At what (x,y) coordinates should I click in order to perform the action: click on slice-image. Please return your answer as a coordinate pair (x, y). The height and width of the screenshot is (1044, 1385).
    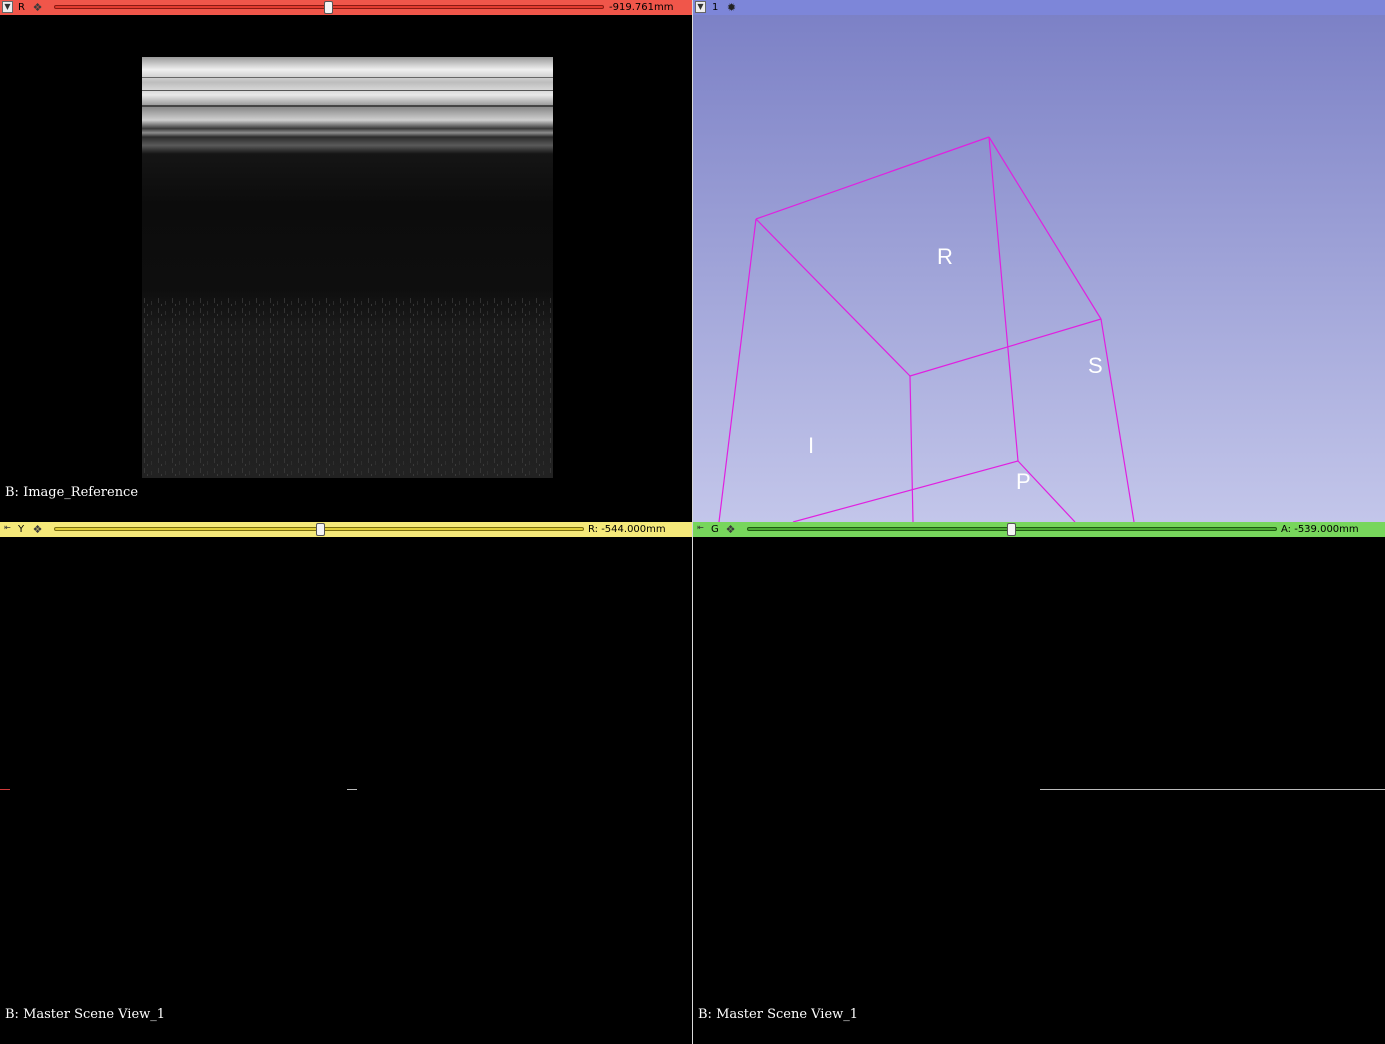
    Looking at the image, I should click on (347, 267).